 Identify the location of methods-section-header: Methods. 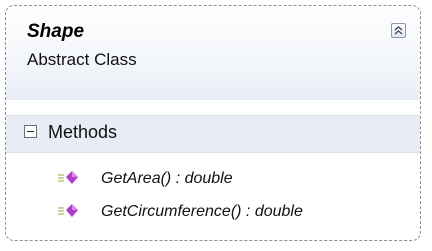
(213, 134).